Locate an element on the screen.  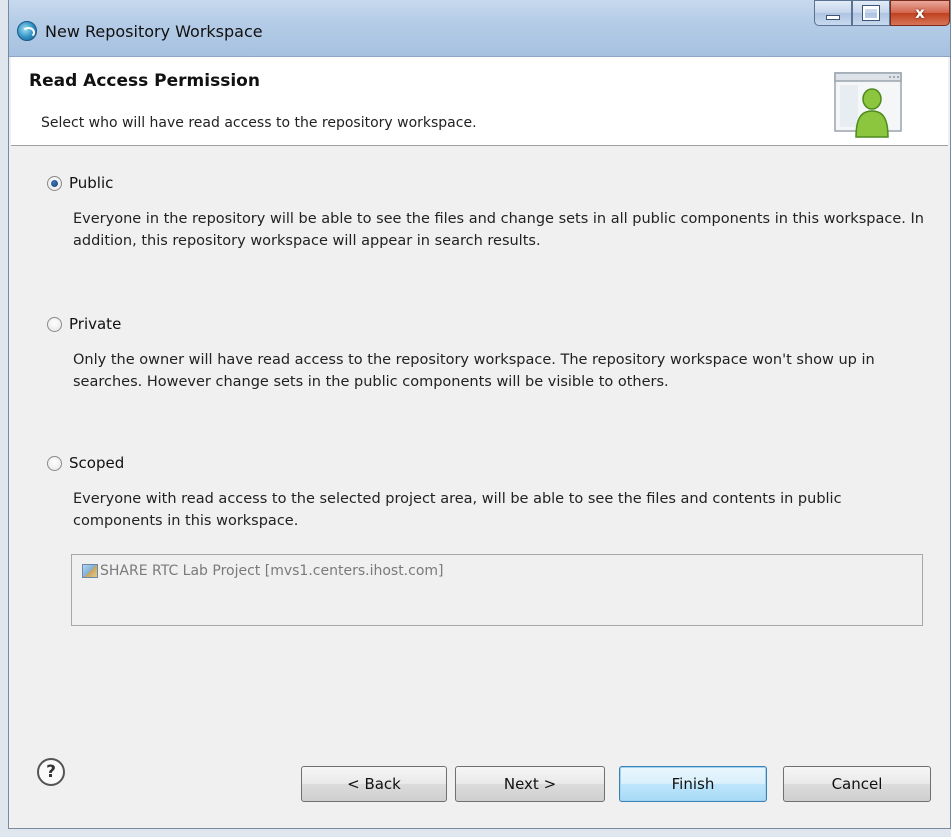
help-button: ? is located at coordinates (51, 772).